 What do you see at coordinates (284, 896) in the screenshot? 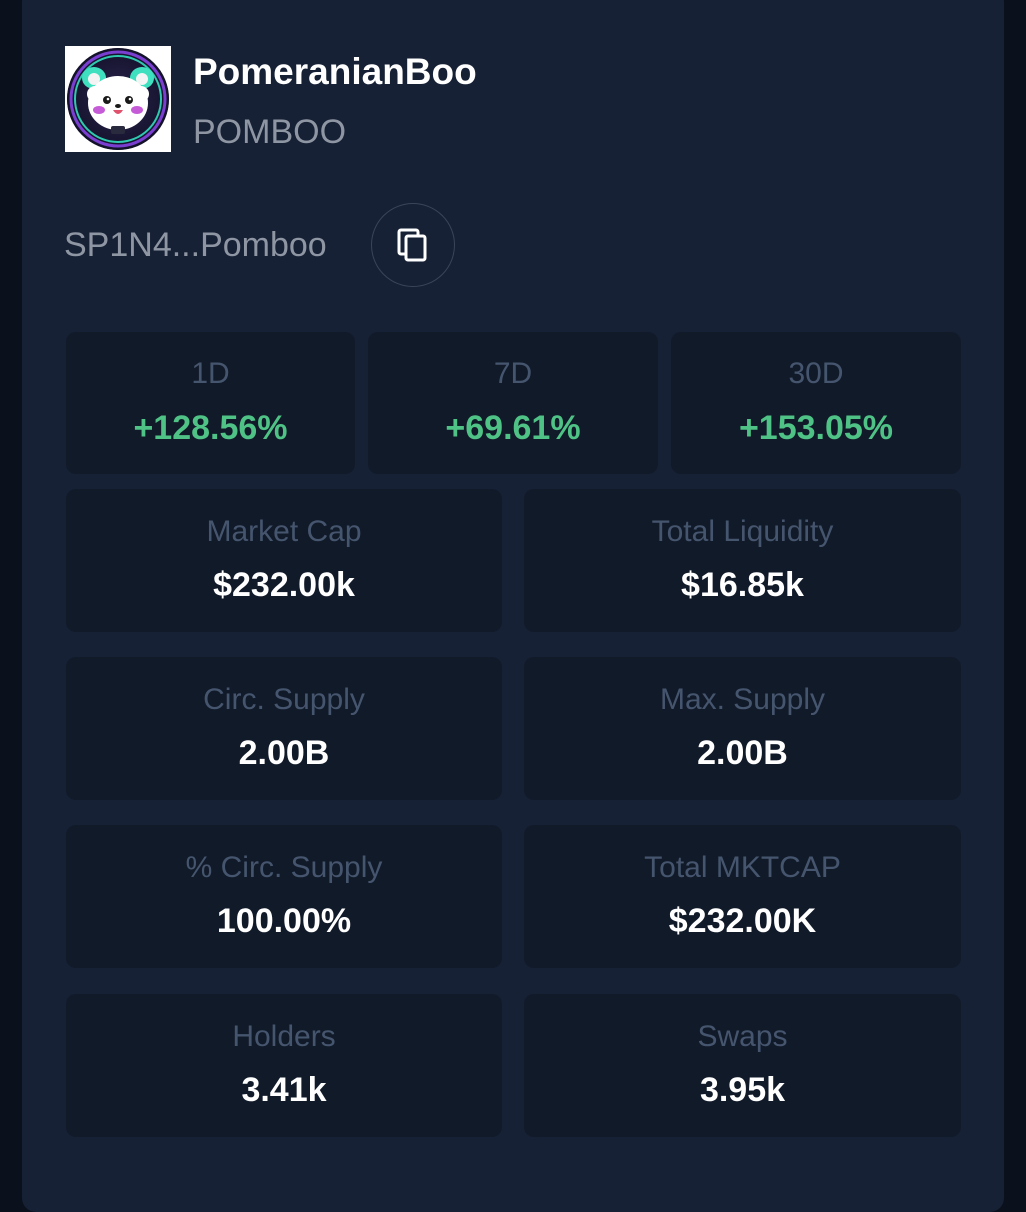
I see `pct-circ-supply-tile: % Circ. Supply 100.00%` at bounding box center [284, 896].